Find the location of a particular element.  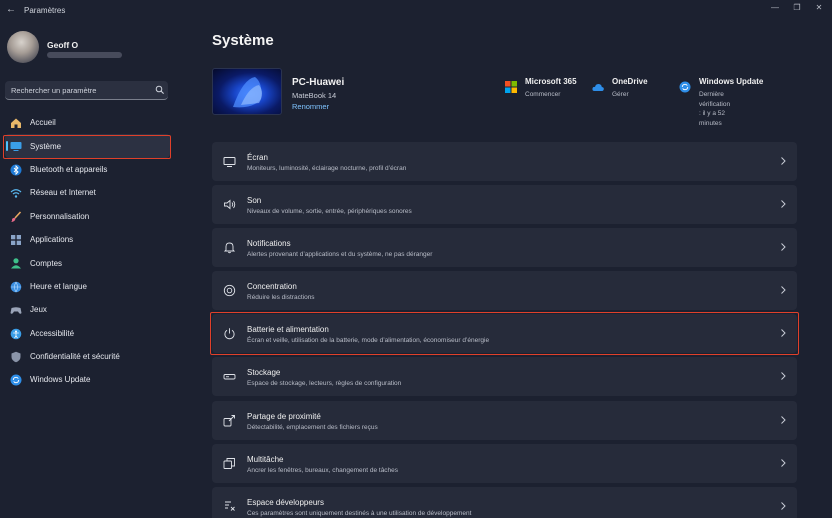

gamepad-icon is located at coordinates (16, 310).